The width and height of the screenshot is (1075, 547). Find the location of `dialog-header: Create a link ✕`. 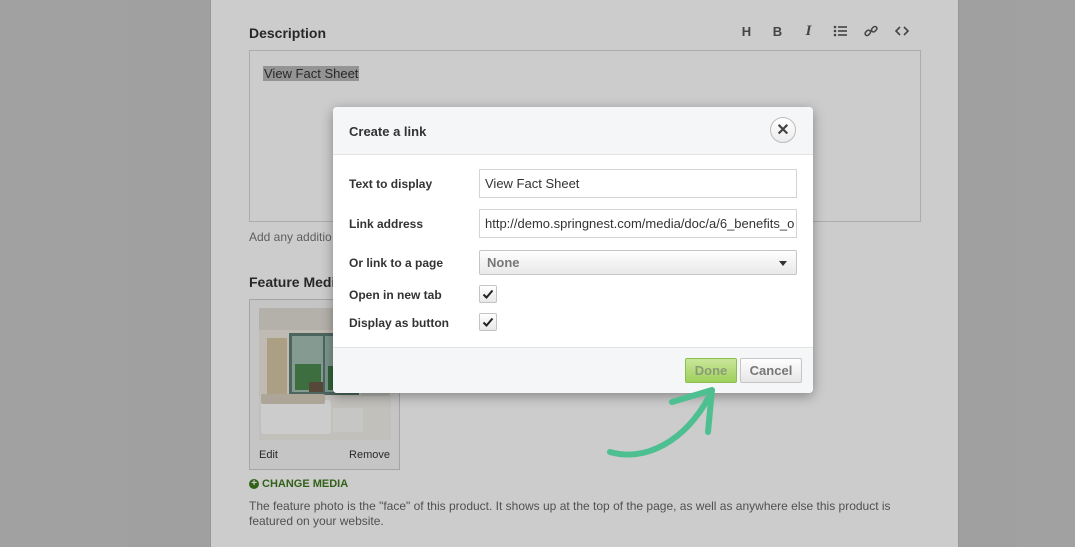

dialog-header: Create a link ✕ is located at coordinates (573, 131).